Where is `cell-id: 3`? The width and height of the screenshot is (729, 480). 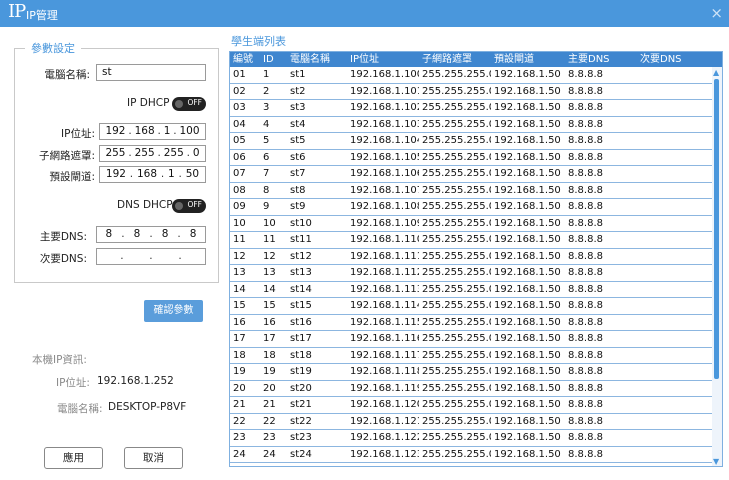 cell-id: 3 is located at coordinates (266, 107).